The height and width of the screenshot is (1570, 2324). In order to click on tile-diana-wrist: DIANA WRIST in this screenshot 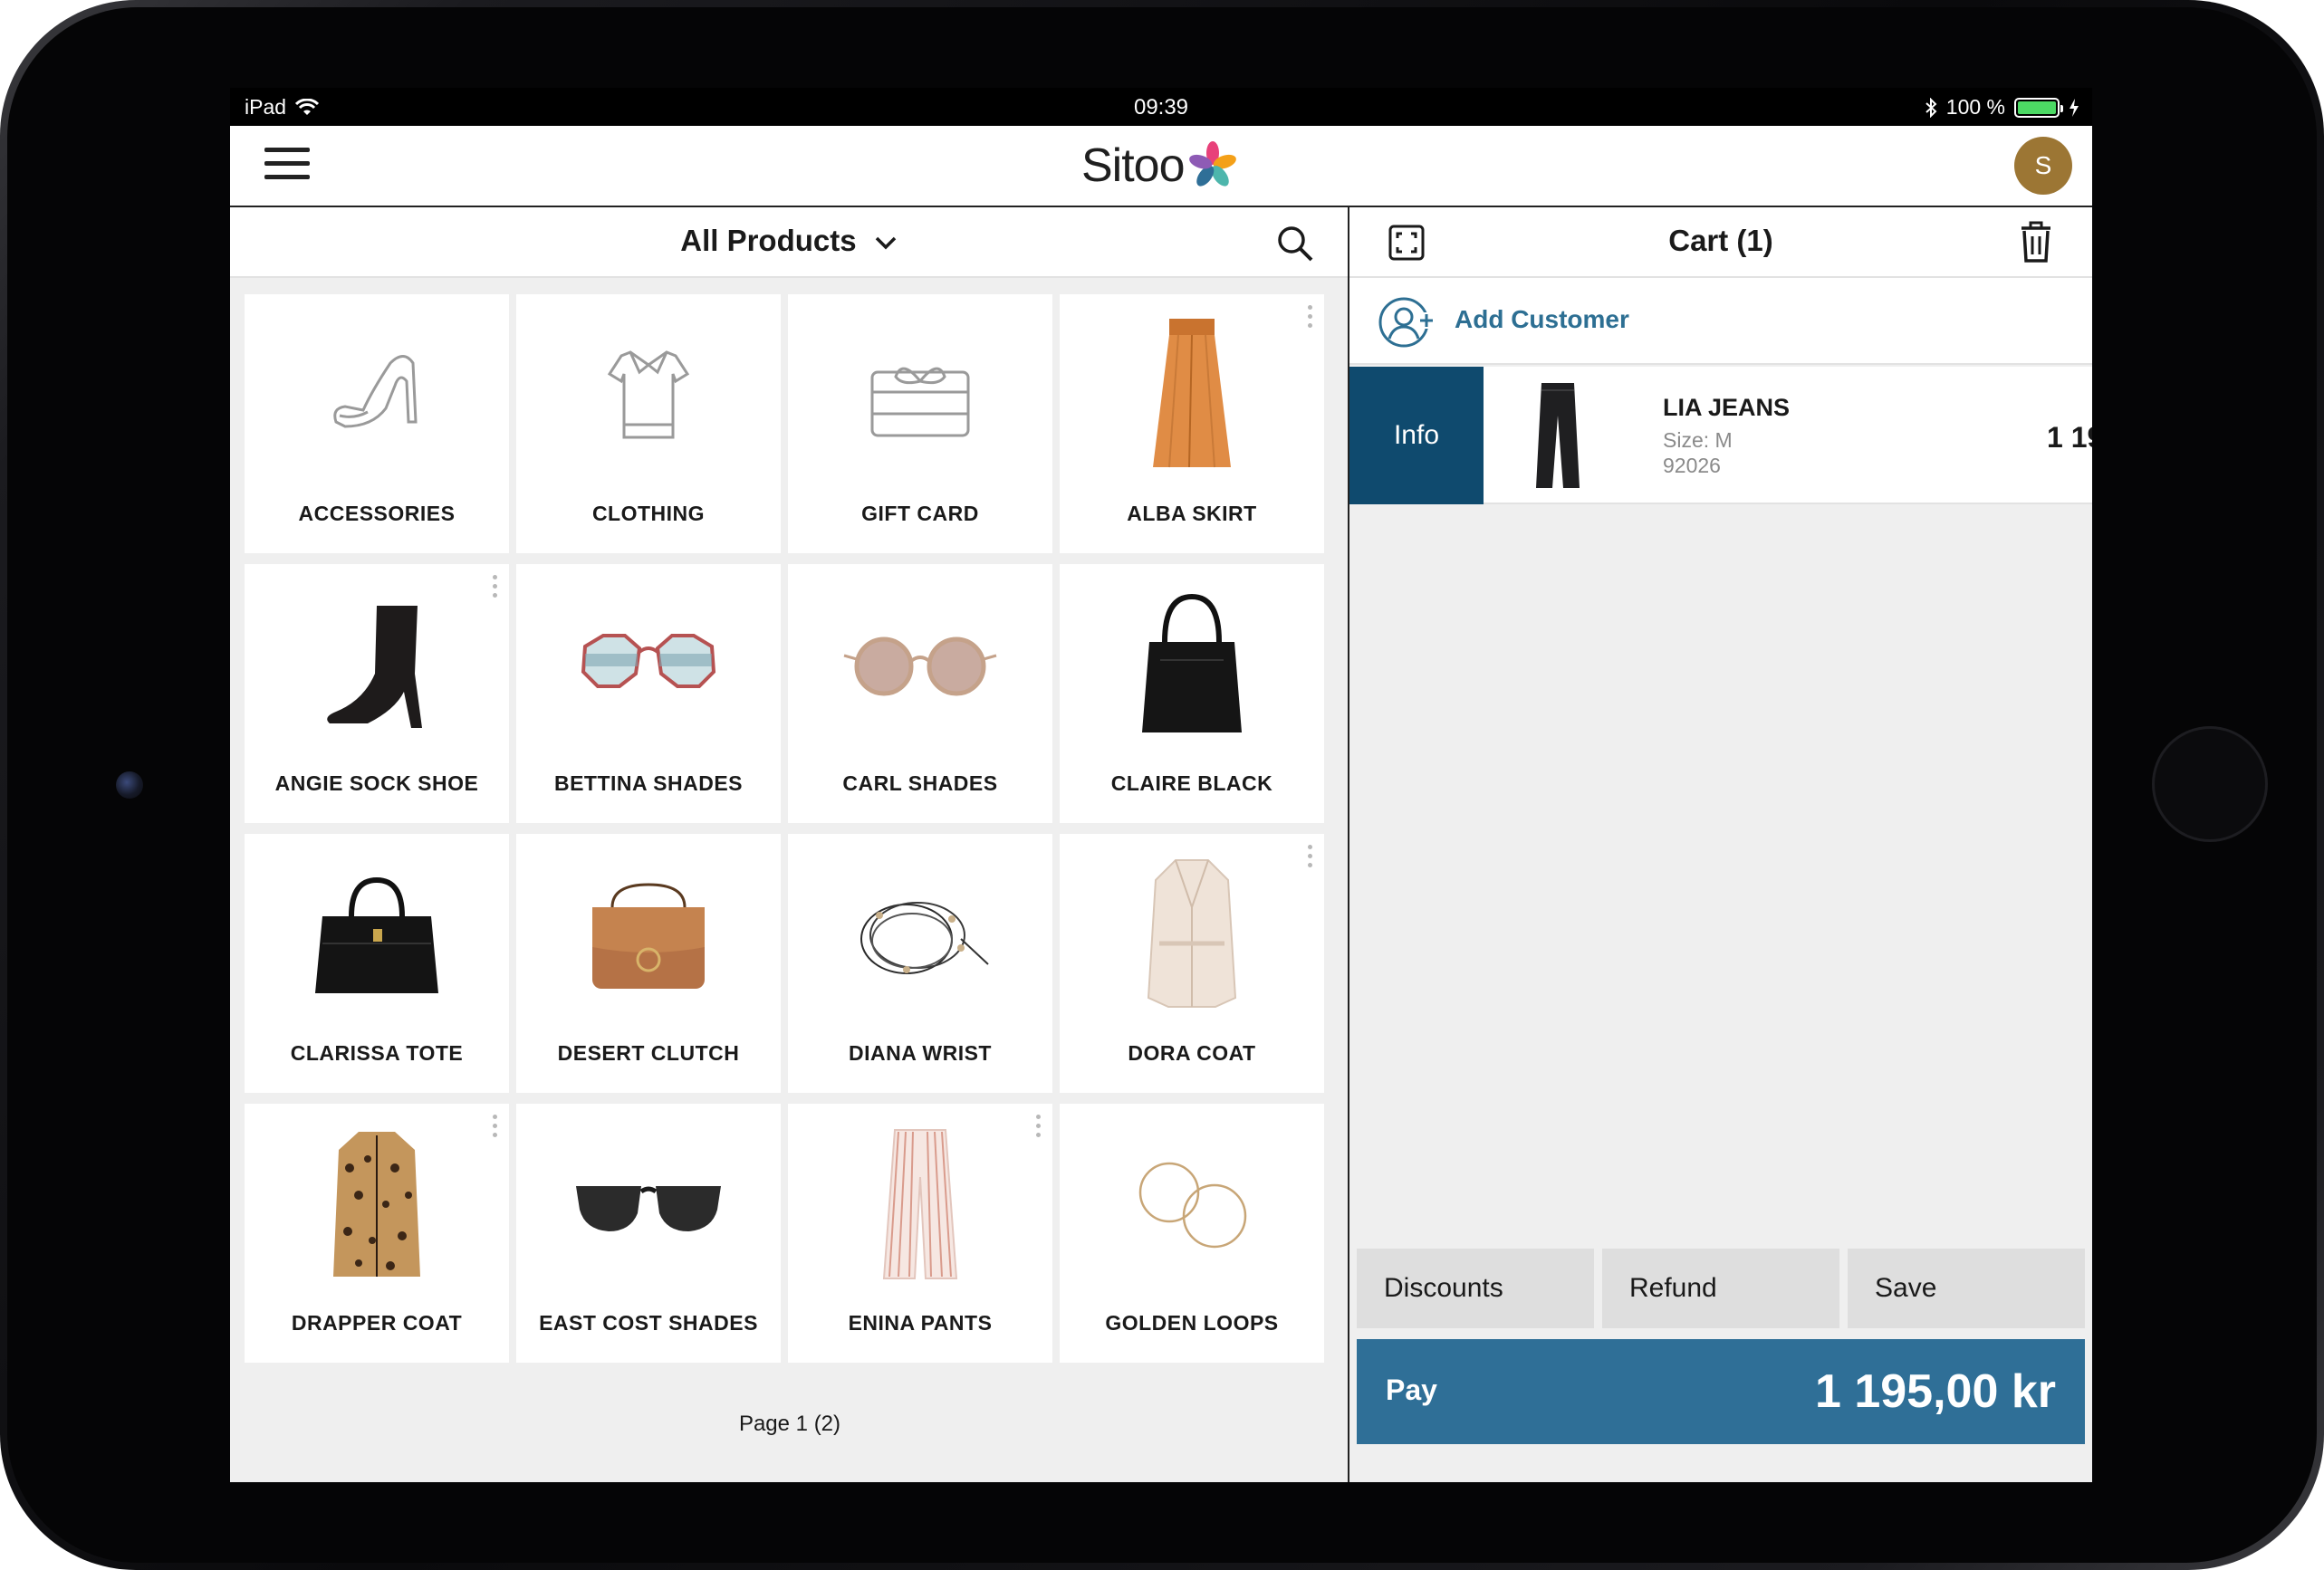, I will do `click(920, 963)`.